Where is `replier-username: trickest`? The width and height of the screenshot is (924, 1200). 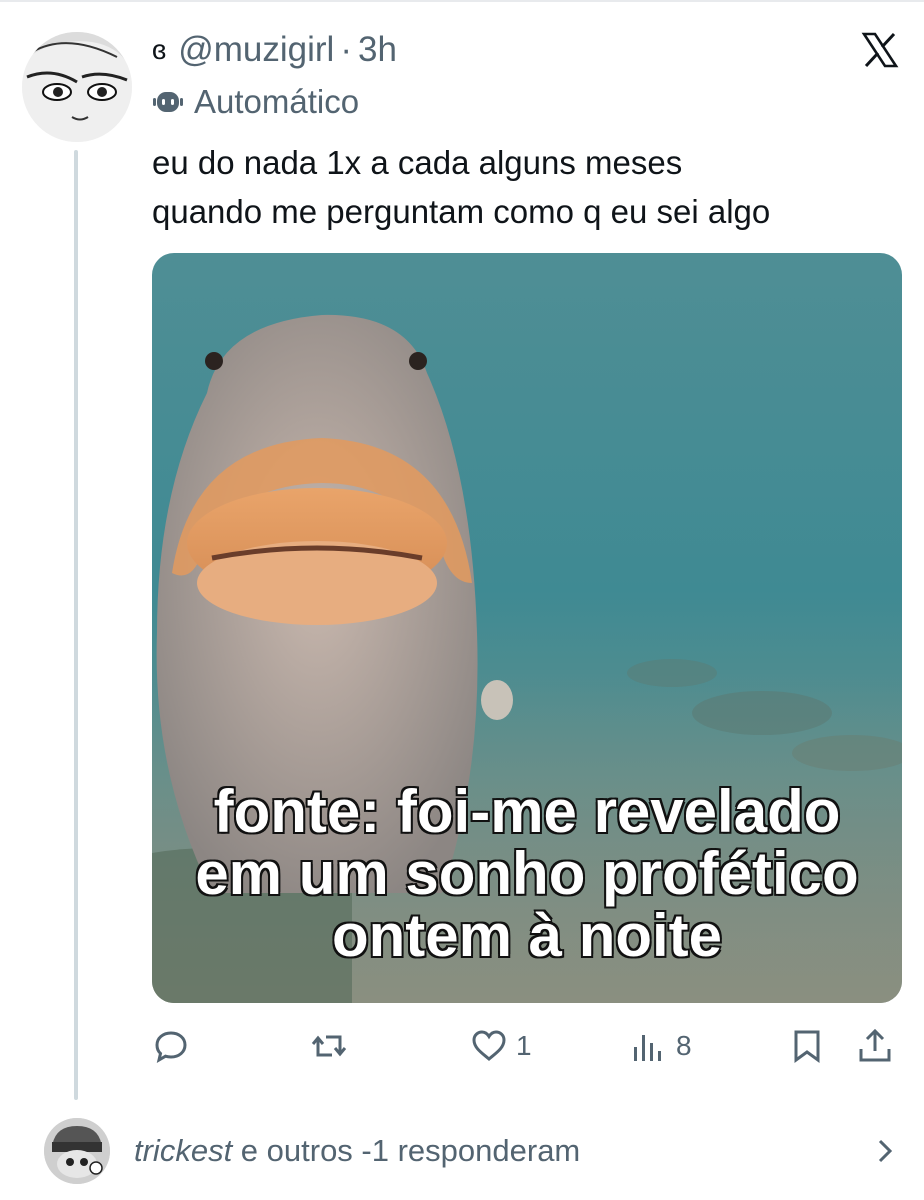 replier-username: trickest is located at coordinates (183, 1150).